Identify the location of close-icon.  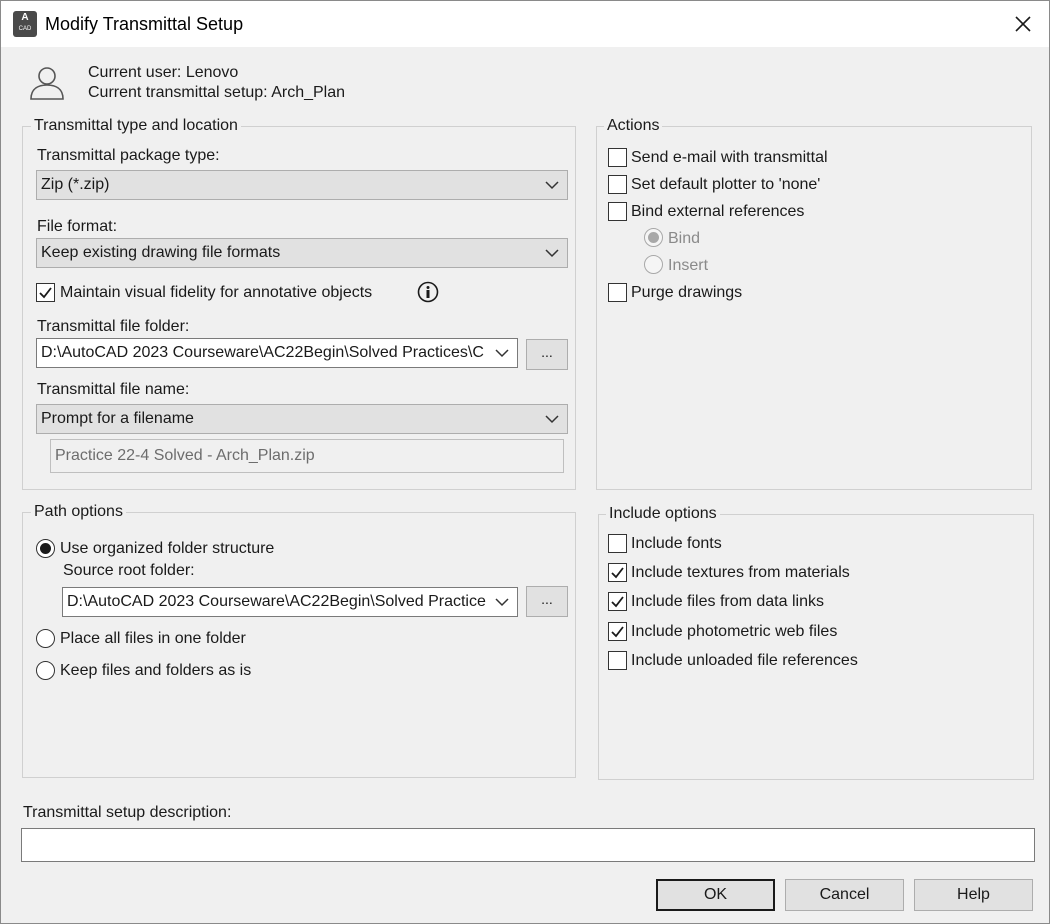
(1023, 24).